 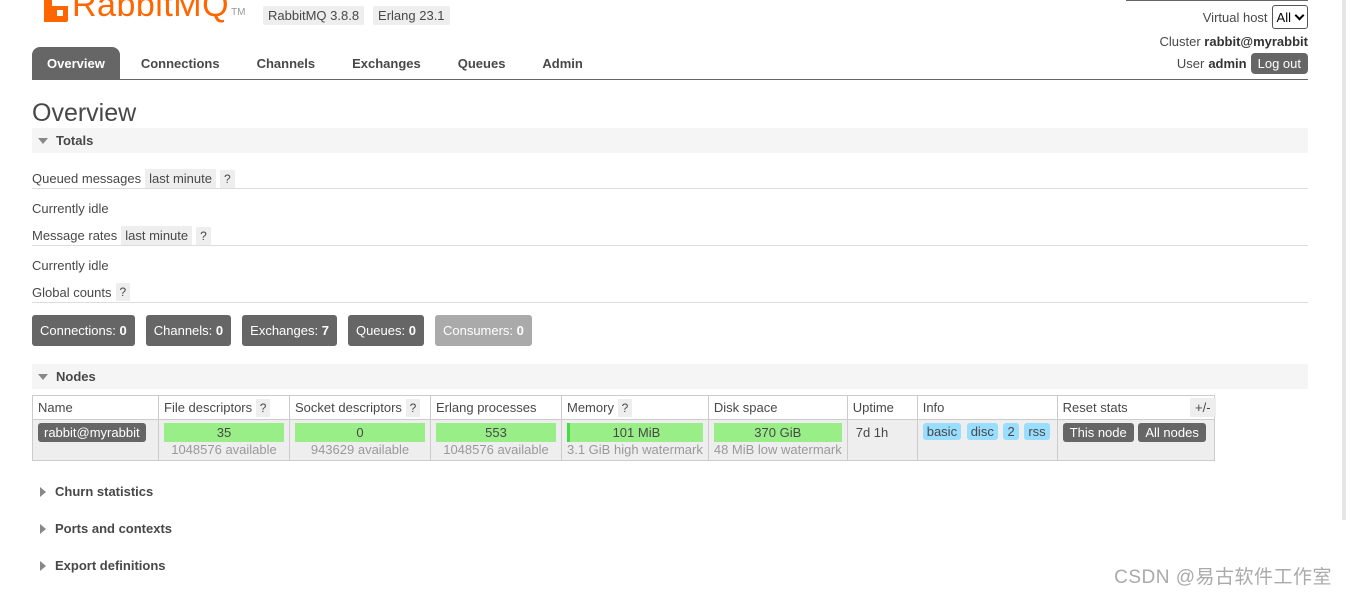 I want to click on message-rates-row: Message rates last minute ?, so click(x=121, y=235).